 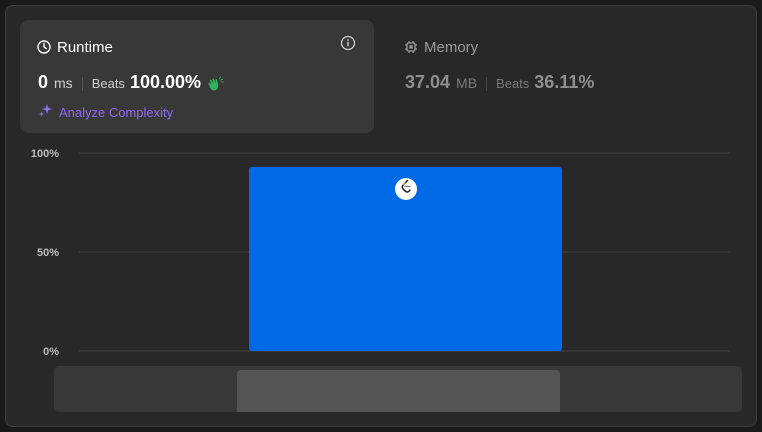 What do you see at coordinates (564, 82) in the screenshot?
I see `memory-beats-value: 36.11%` at bounding box center [564, 82].